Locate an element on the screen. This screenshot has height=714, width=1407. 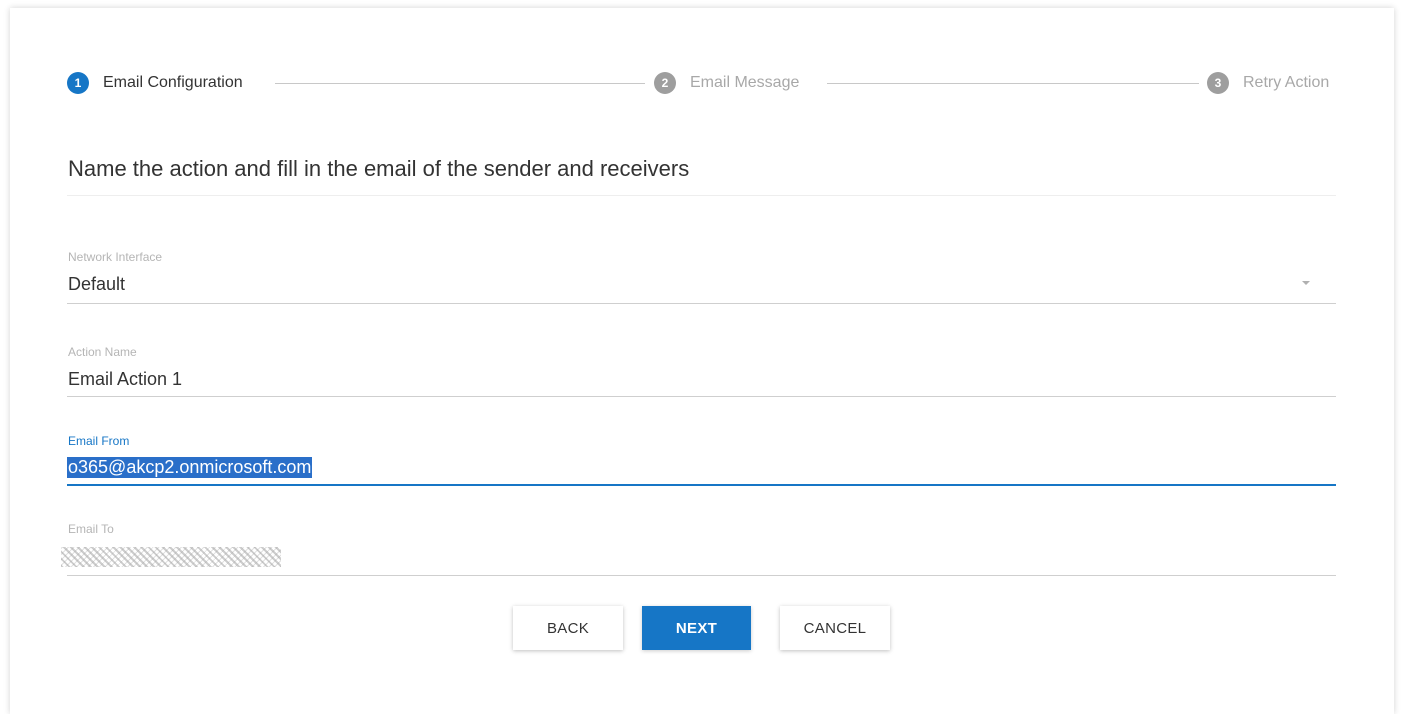
email-to-label: Email To is located at coordinates (91, 529).